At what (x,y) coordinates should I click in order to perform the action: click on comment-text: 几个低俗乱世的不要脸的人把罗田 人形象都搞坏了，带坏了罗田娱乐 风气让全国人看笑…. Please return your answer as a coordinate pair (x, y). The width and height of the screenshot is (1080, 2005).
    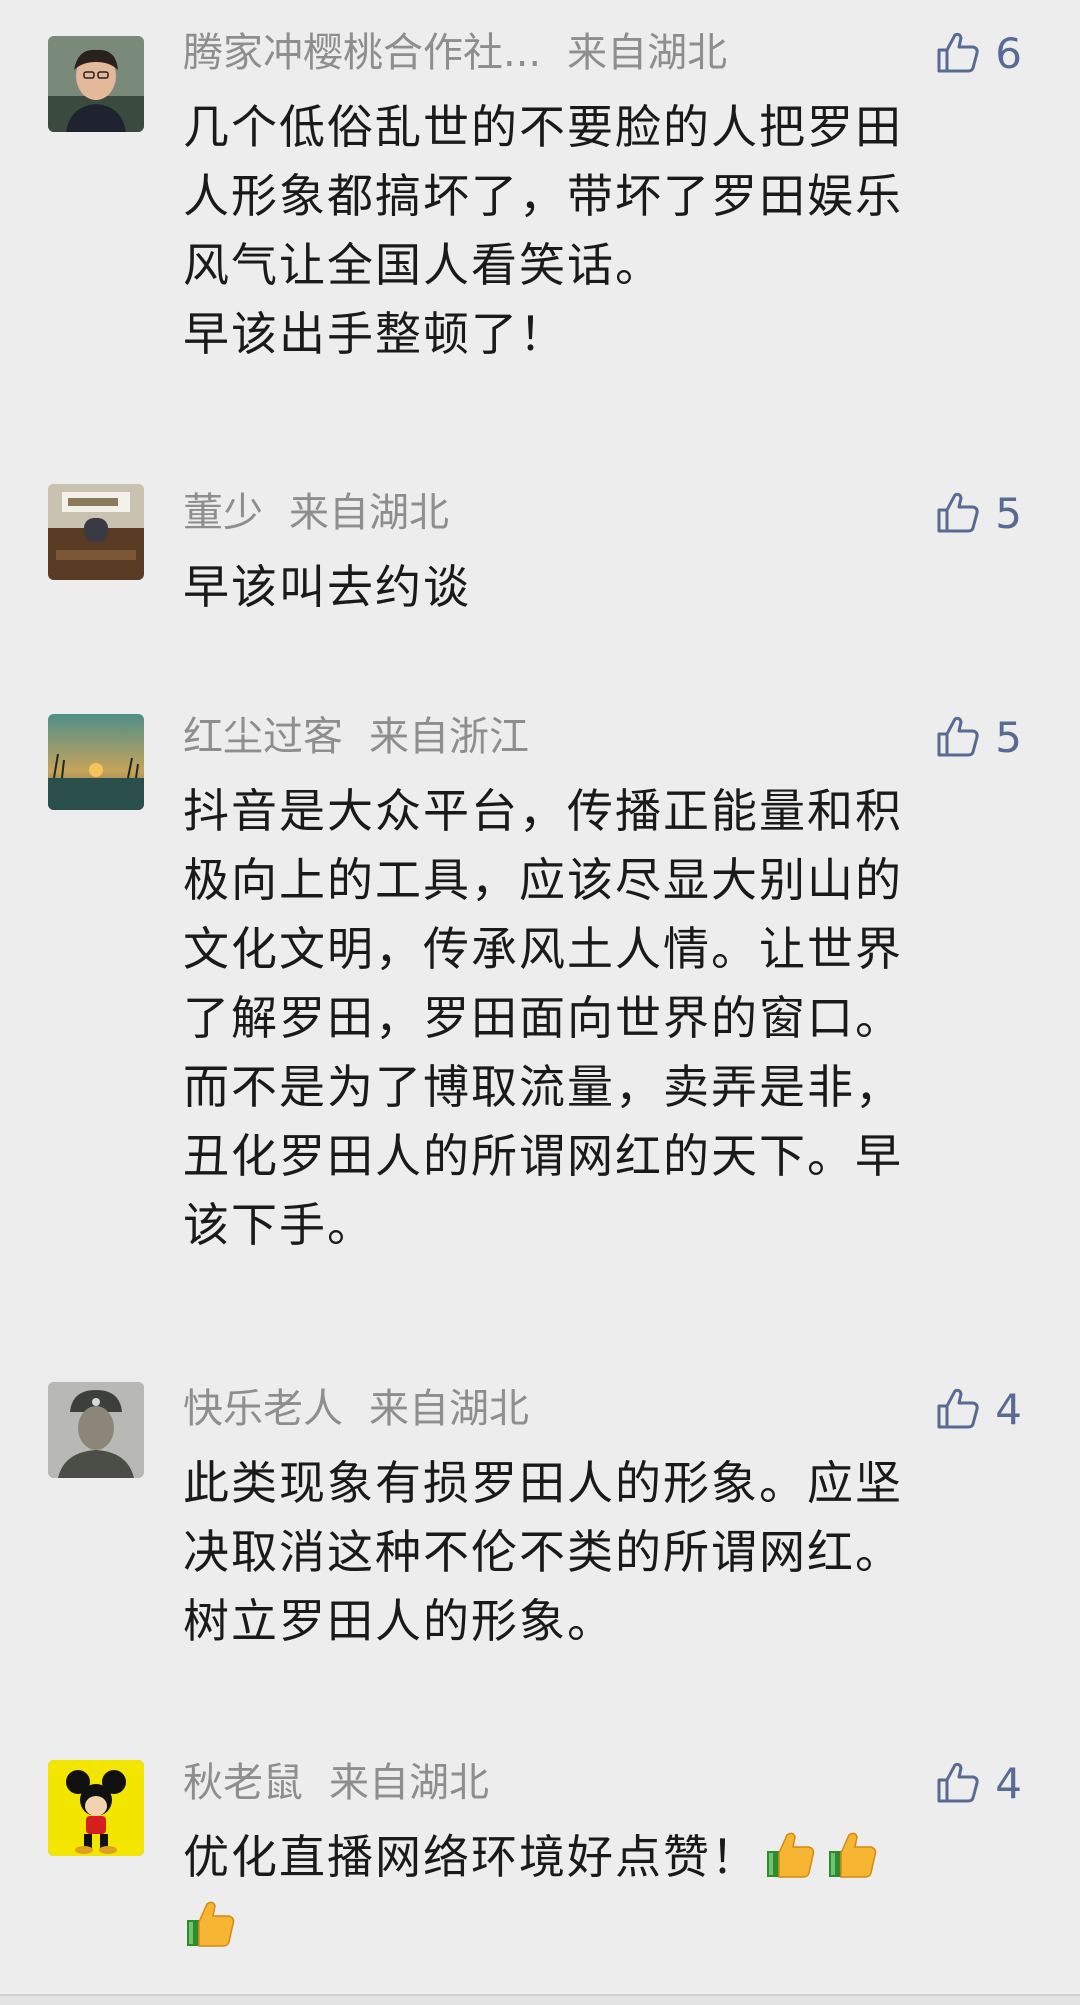
    Looking at the image, I should click on (543, 230).